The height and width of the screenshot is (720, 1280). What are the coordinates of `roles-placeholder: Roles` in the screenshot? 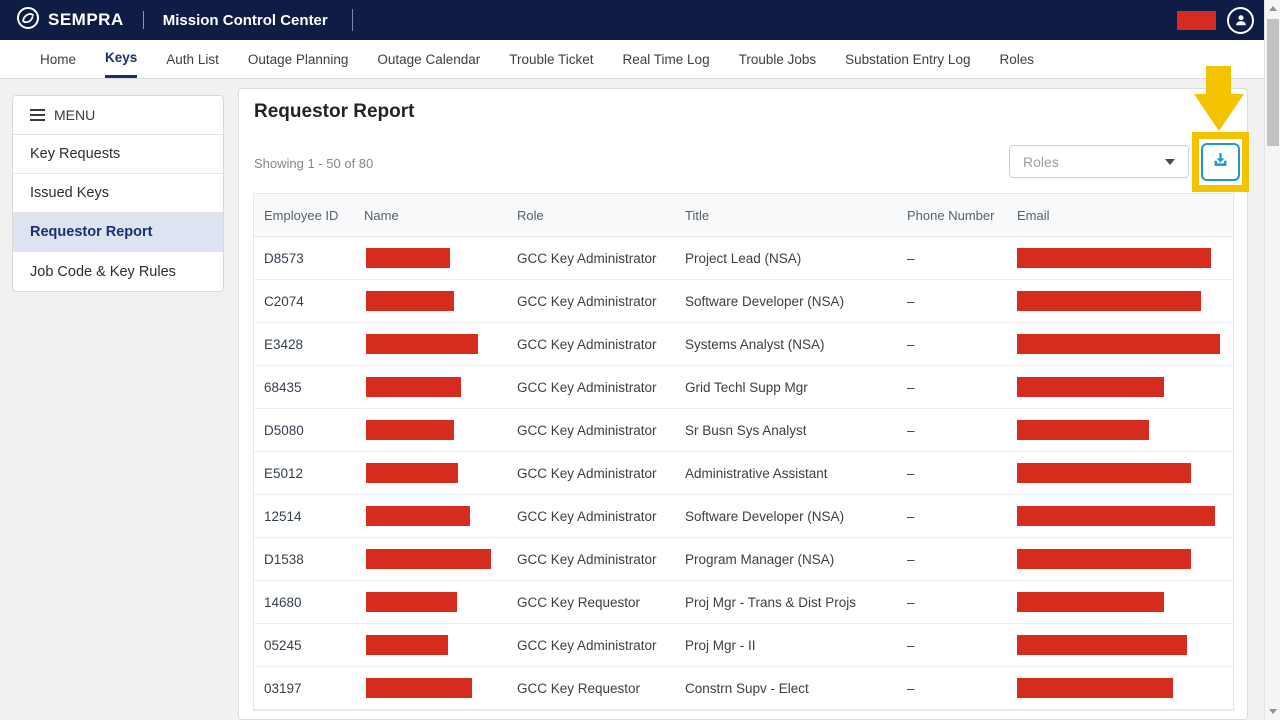 It's located at (1041, 161).